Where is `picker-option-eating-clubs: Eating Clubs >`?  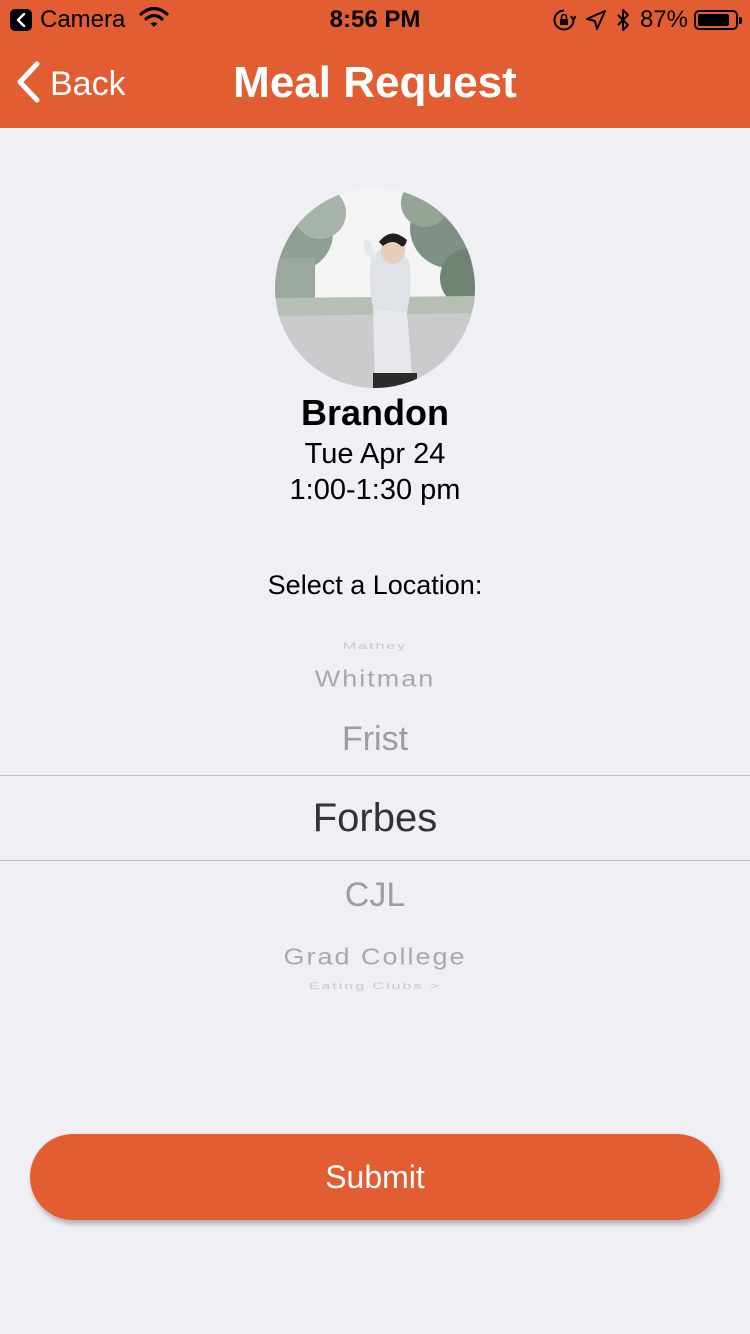 picker-option-eating-clubs: Eating Clubs > is located at coordinates (375, 987).